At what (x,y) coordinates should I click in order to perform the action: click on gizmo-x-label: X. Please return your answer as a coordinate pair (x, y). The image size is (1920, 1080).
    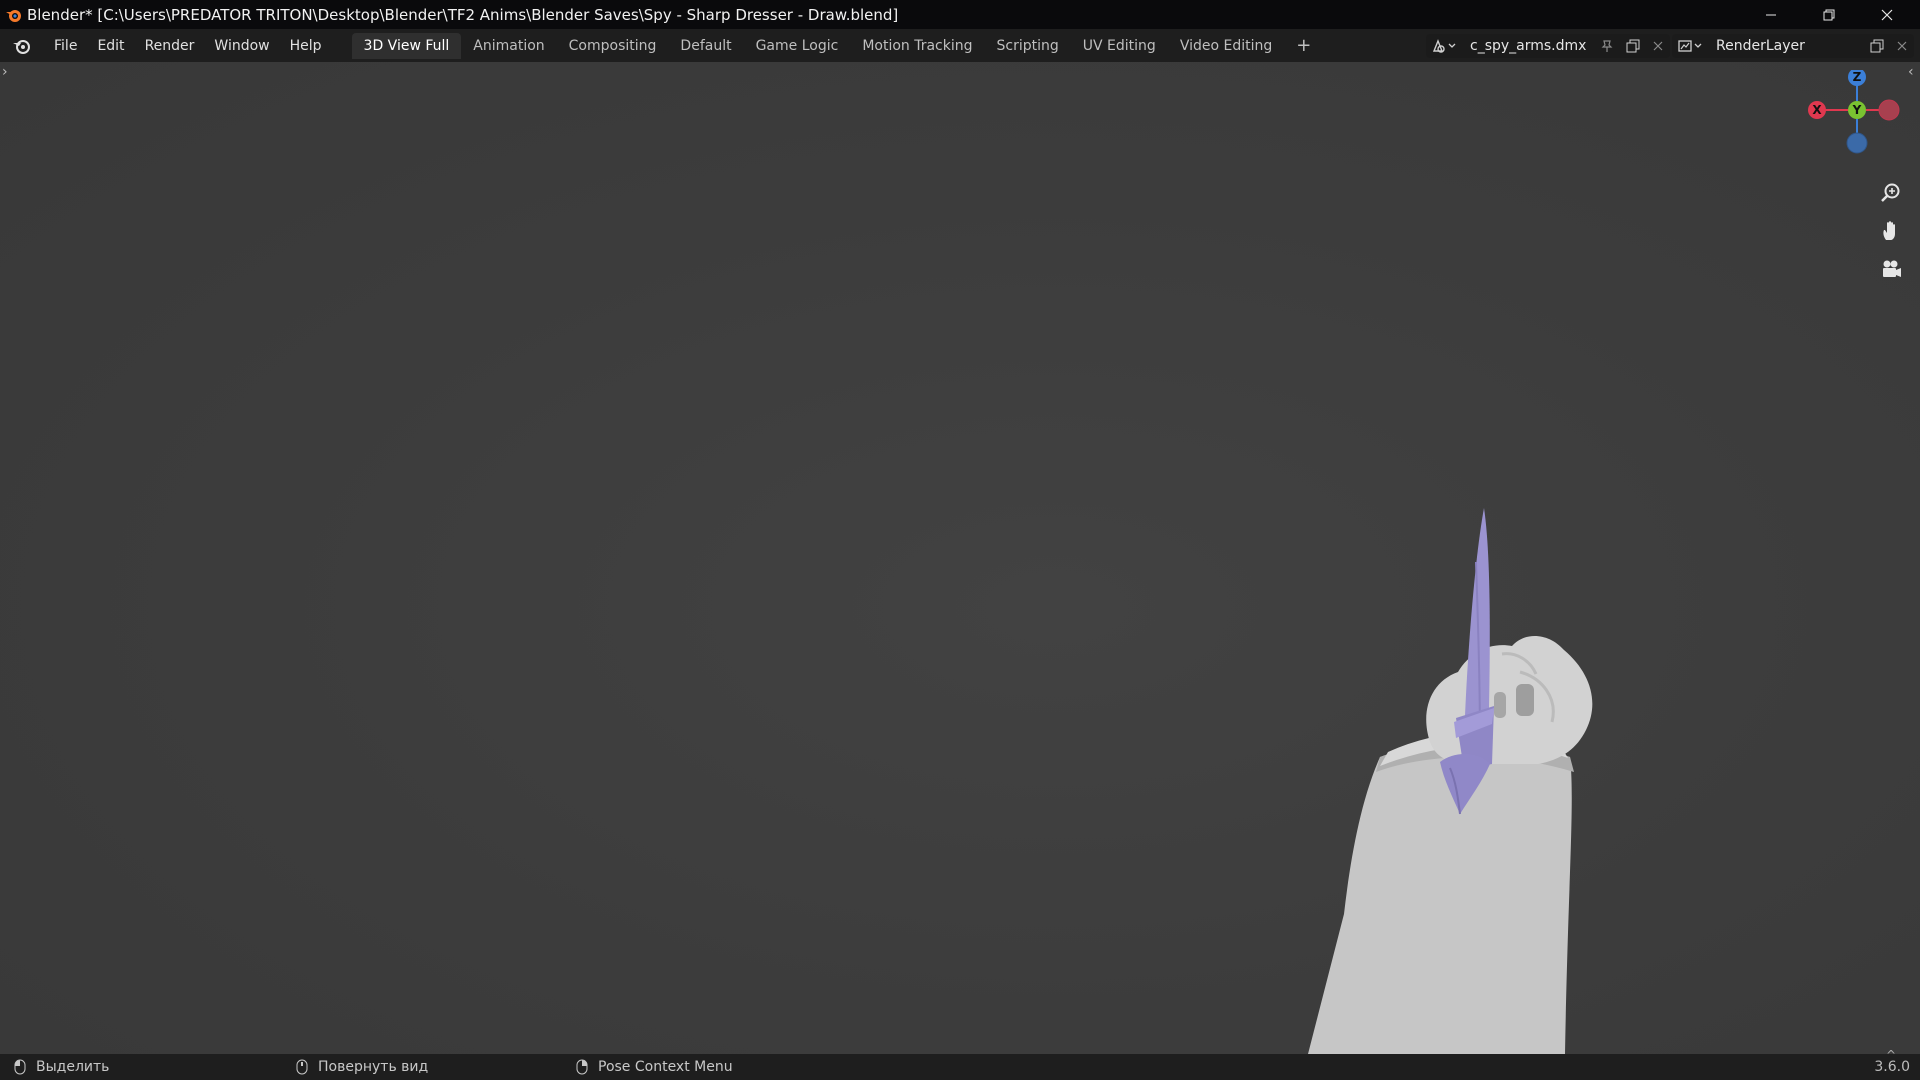
    Looking at the image, I should click on (1817, 110).